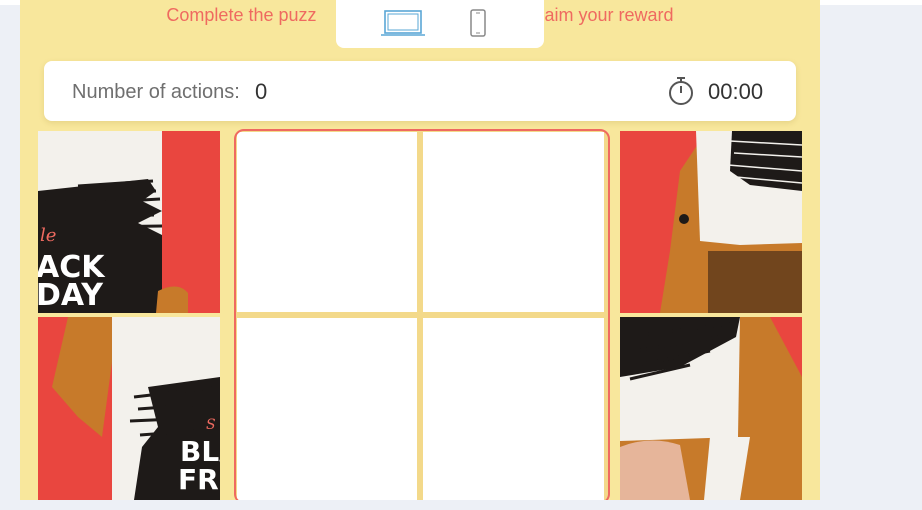 The width and height of the screenshot is (922, 510). Describe the element at coordinates (199, 479) in the screenshot. I see `poster-text-line-2: FRI` at that location.